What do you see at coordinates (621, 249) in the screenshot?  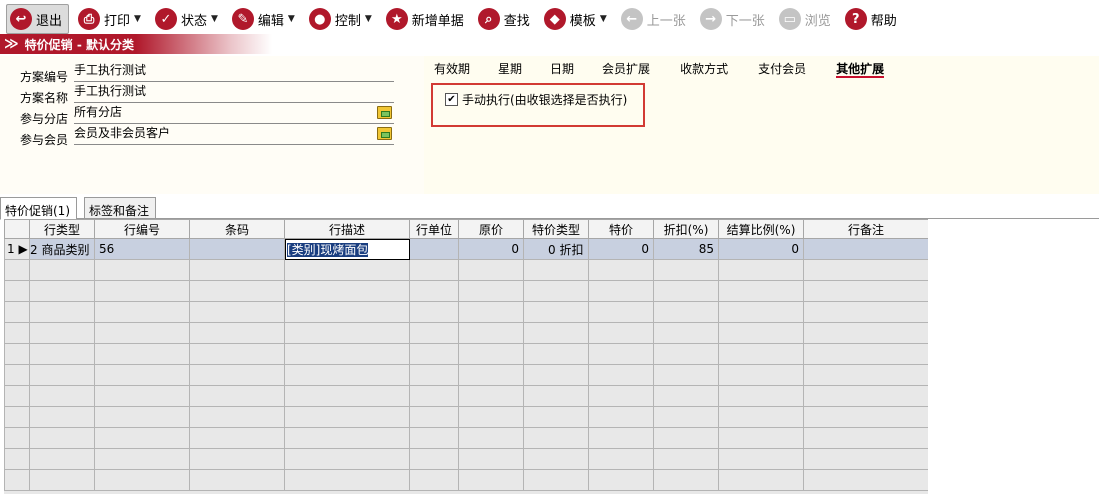 I see `cell-special-price: 0` at bounding box center [621, 249].